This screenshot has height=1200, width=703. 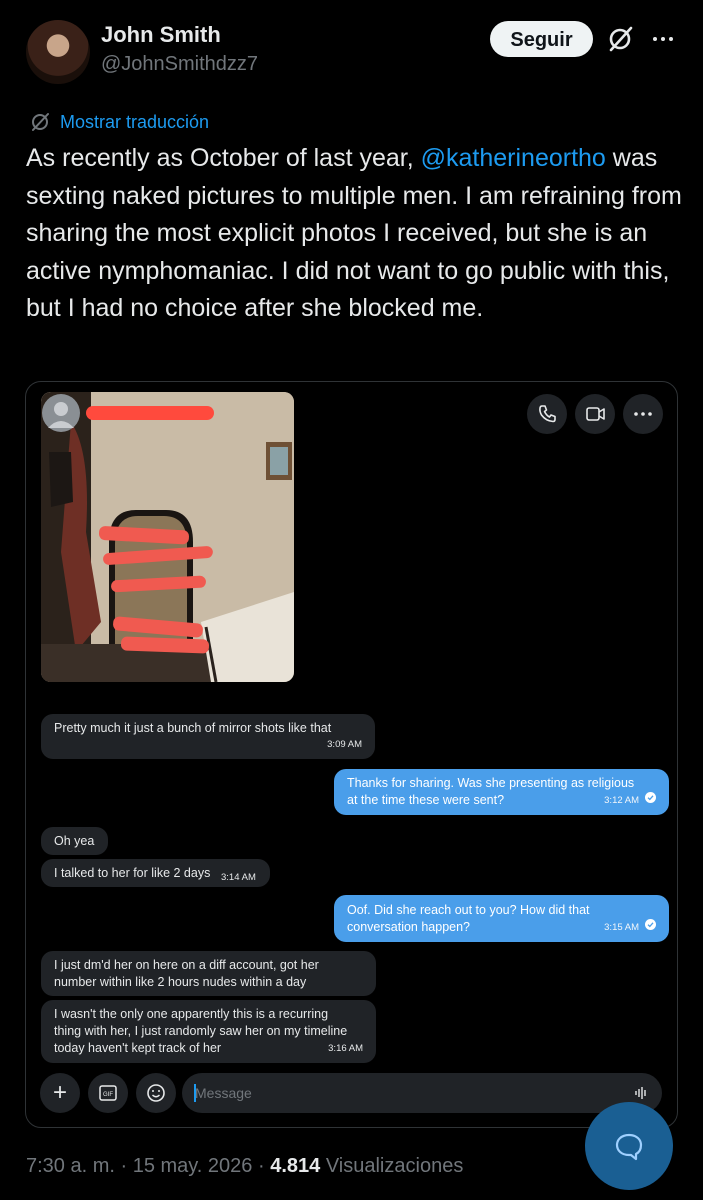 I want to click on message-time: 3:15 AM, so click(x=621, y=927).